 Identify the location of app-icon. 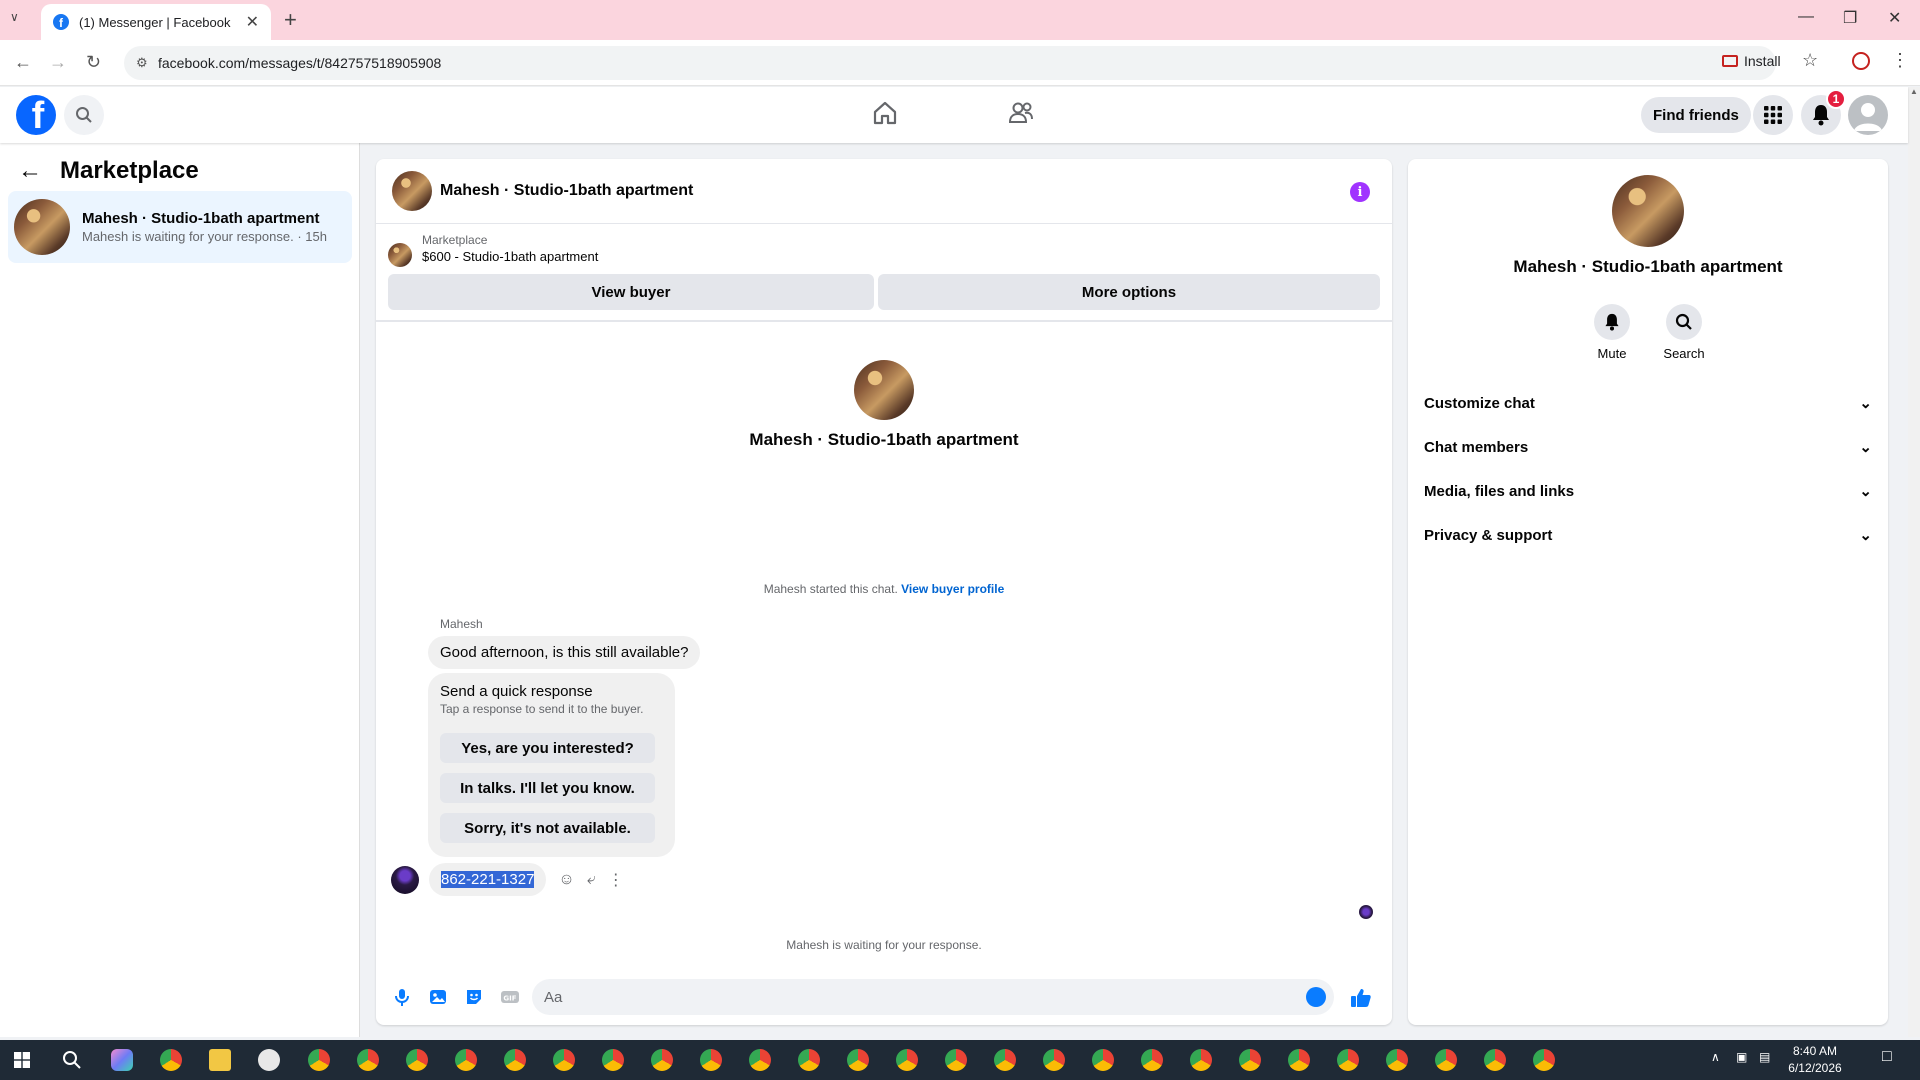
(269, 1060).